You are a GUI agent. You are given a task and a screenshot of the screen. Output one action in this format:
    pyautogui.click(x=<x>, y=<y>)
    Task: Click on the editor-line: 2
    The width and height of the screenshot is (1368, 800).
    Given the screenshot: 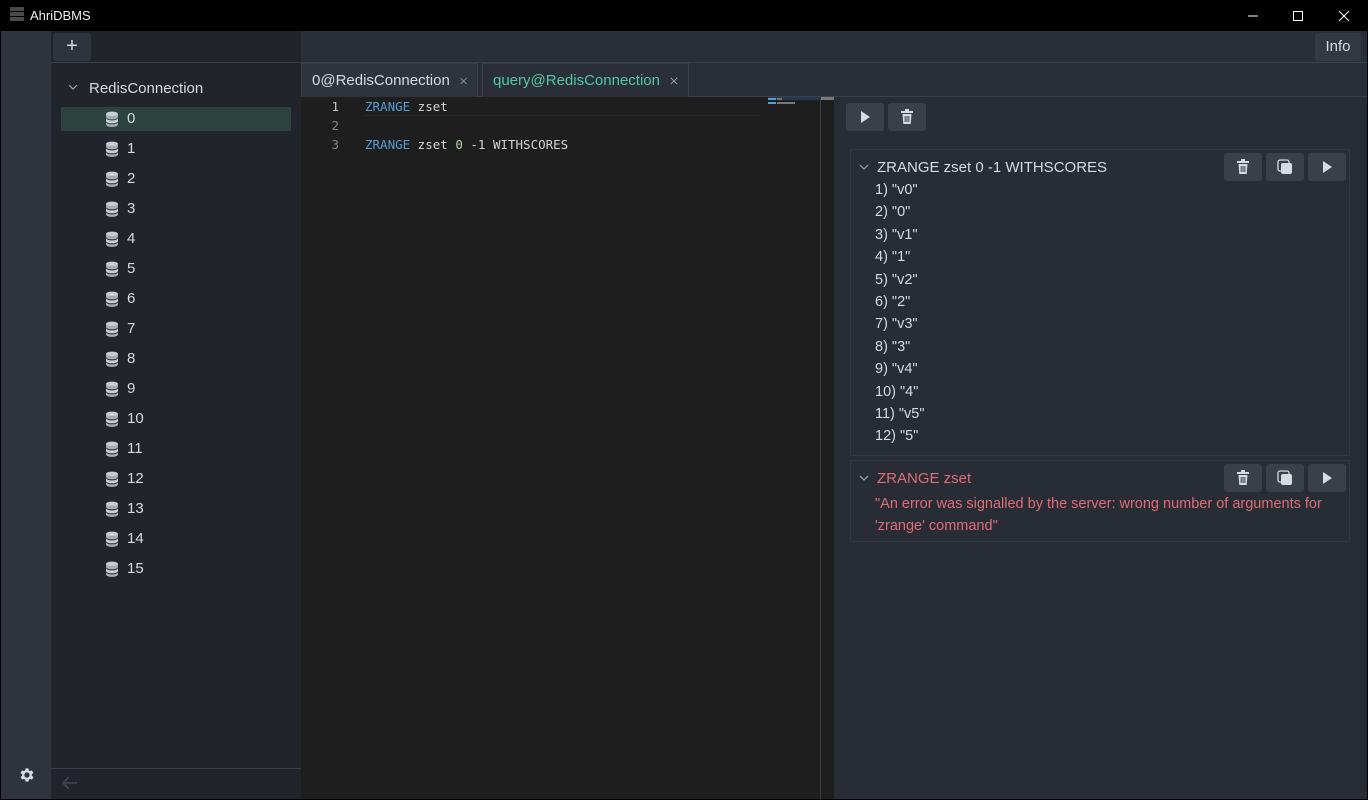 What is the action you would take?
    pyautogui.click(x=560, y=125)
    